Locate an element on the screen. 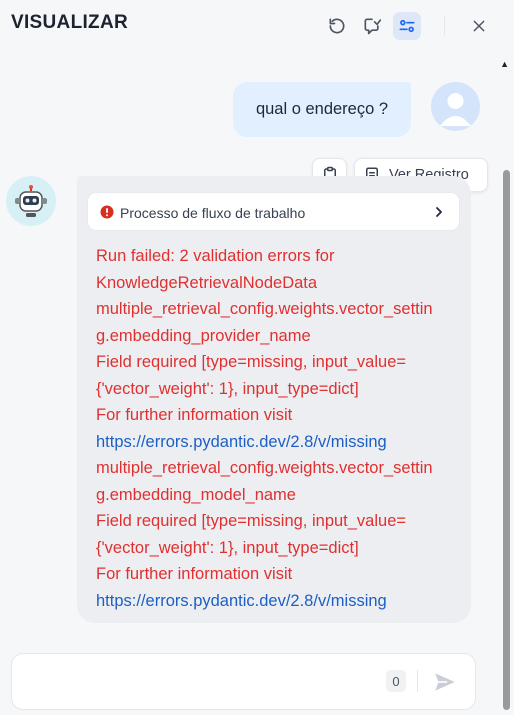  header: VISUALIZAR is located at coordinates (257, 26).